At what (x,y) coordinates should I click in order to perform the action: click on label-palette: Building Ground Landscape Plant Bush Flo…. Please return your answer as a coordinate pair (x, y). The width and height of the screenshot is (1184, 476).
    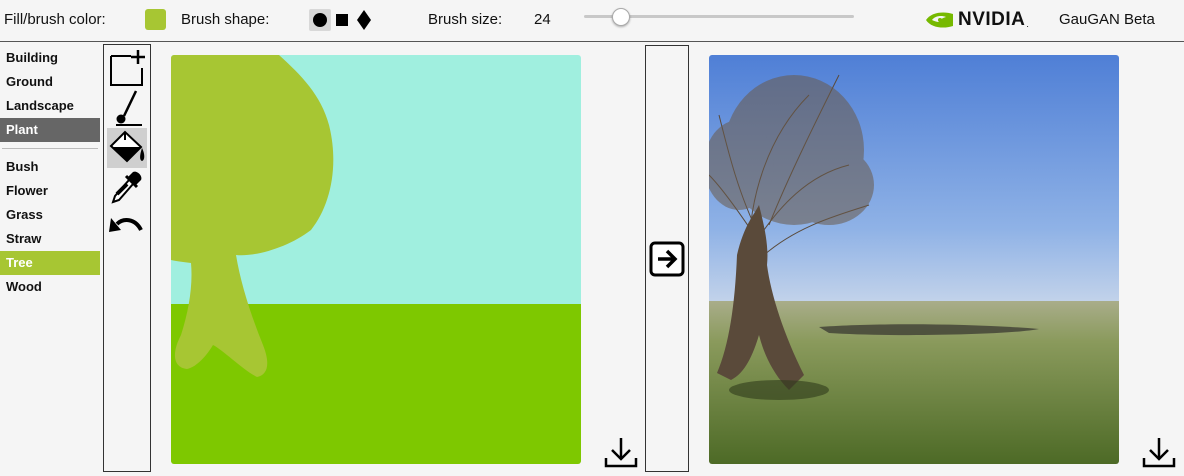
    Looking at the image, I should click on (51, 172).